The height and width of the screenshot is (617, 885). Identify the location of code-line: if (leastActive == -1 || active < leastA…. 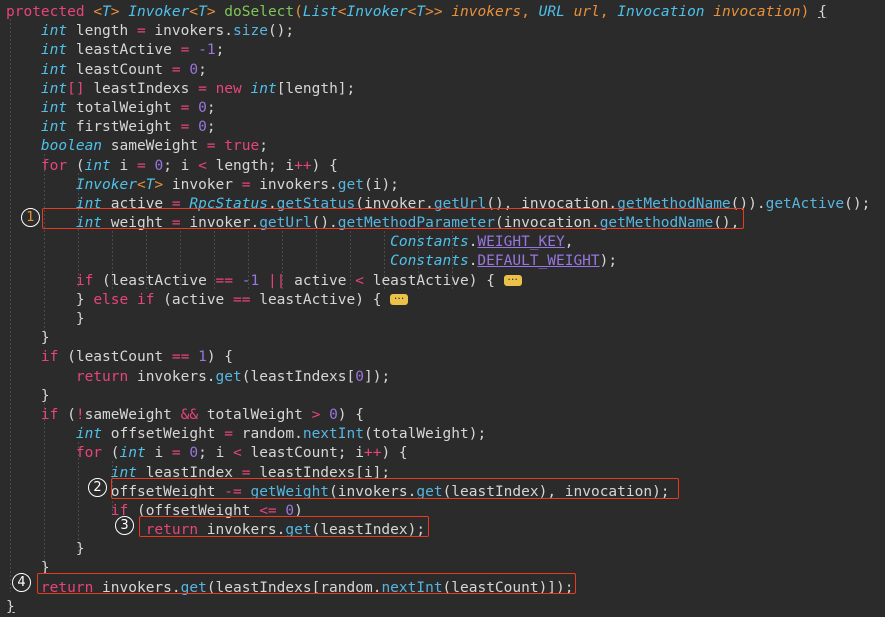
(442, 281).